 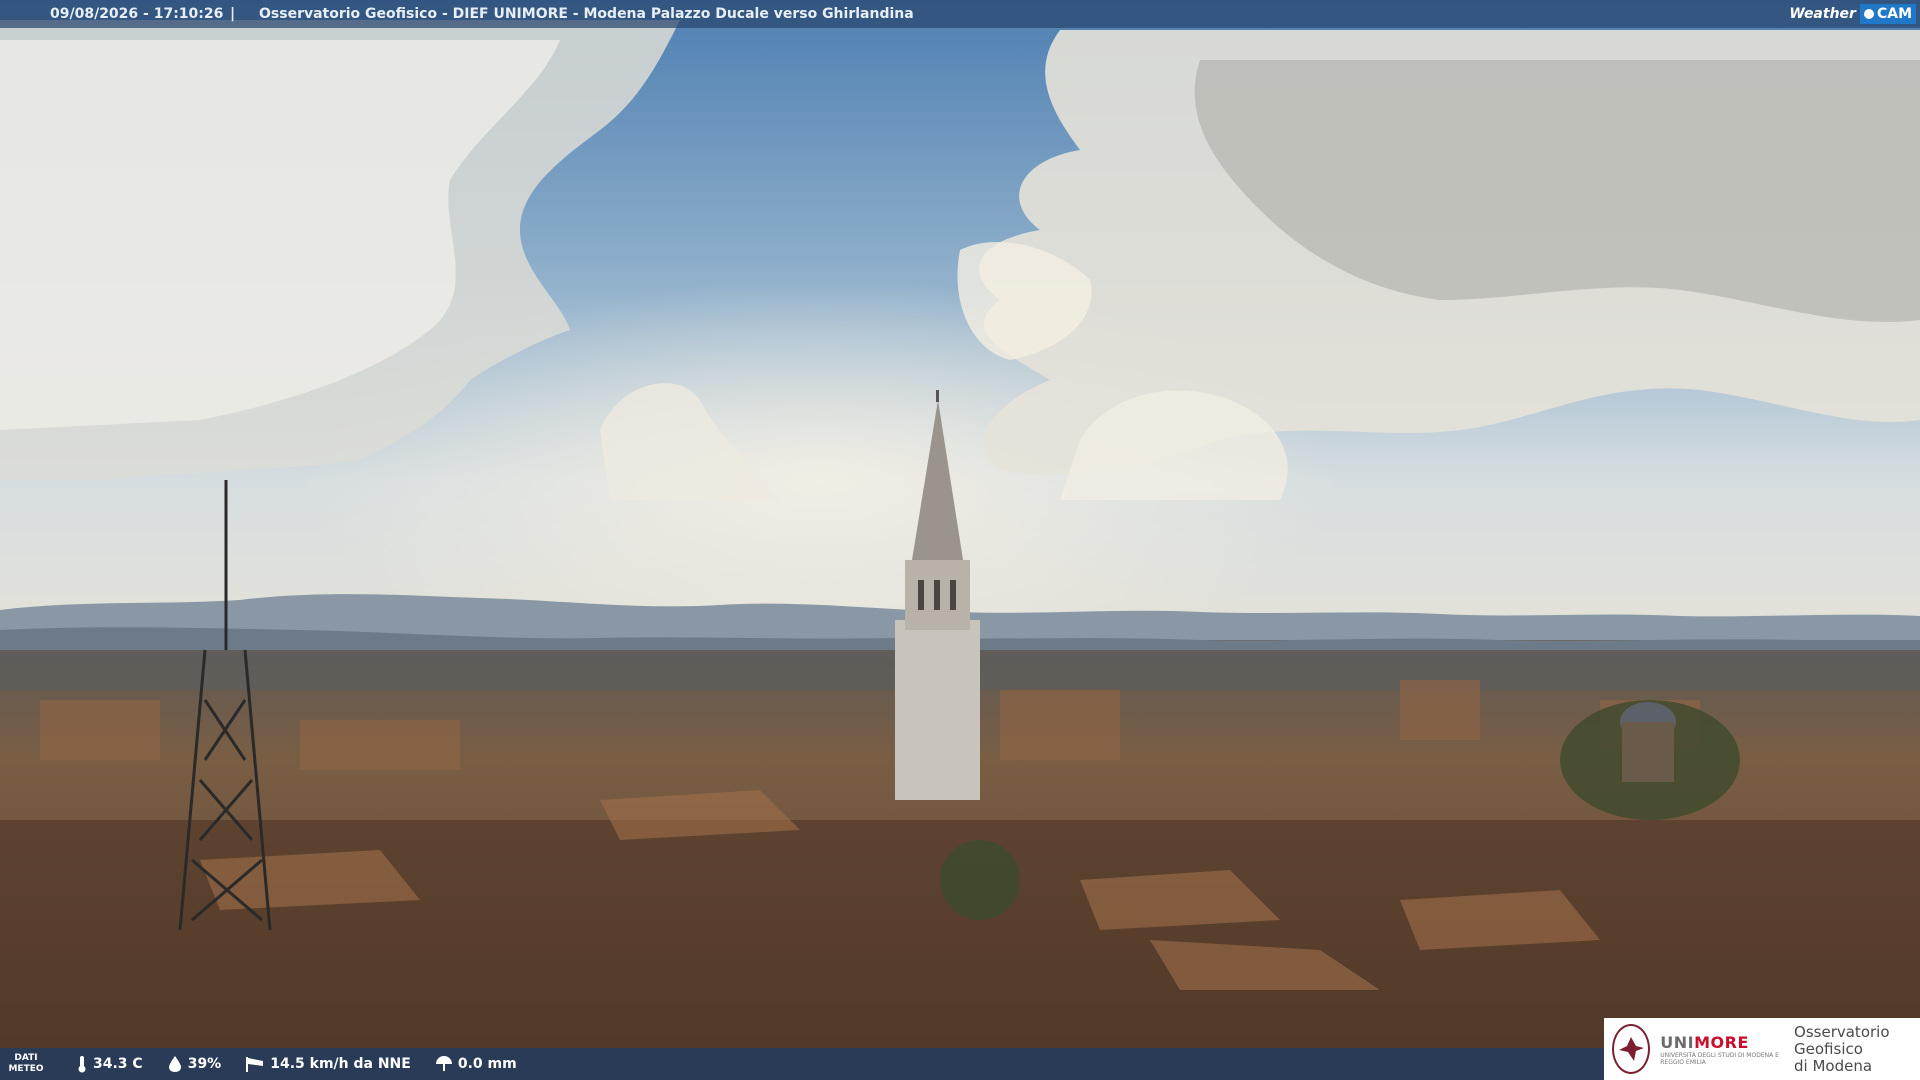 I want to click on wind-value: 14.5 km/h da NNE, so click(x=340, y=1064).